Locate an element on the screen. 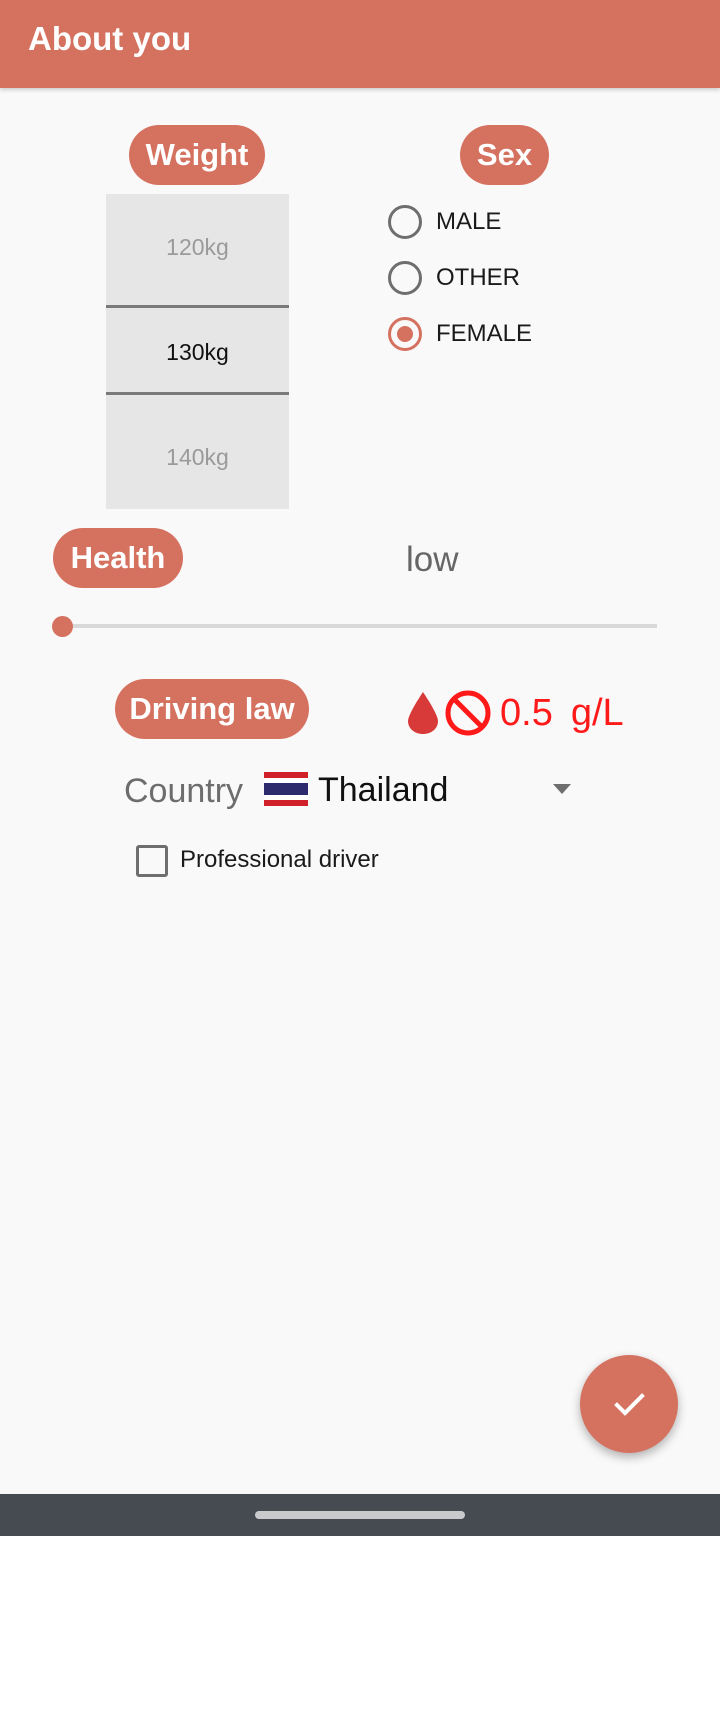 The height and width of the screenshot is (1712, 720). weight-picker: 120kg 130kg 140kg is located at coordinates (197, 351).